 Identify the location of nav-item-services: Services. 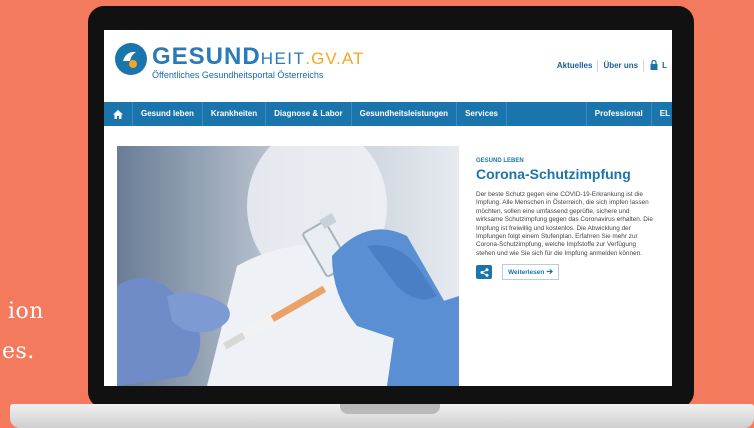
(482, 114).